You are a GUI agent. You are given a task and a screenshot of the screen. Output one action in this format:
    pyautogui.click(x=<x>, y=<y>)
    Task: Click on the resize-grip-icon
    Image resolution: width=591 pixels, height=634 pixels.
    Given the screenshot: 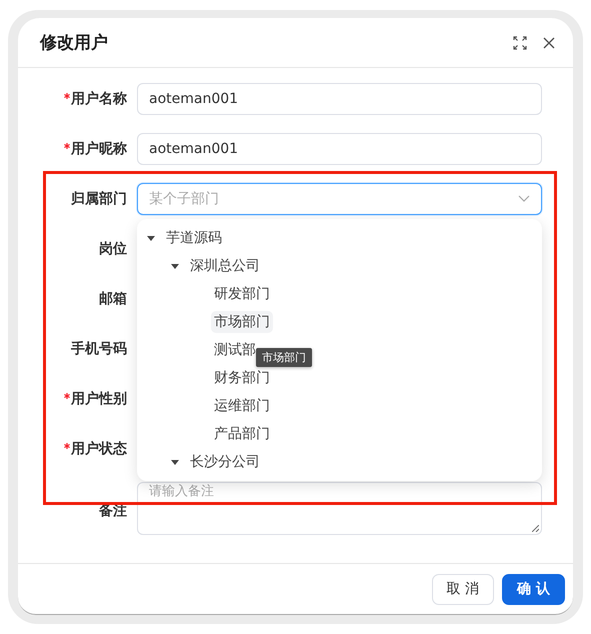 What is the action you would take?
    pyautogui.click(x=535, y=528)
    